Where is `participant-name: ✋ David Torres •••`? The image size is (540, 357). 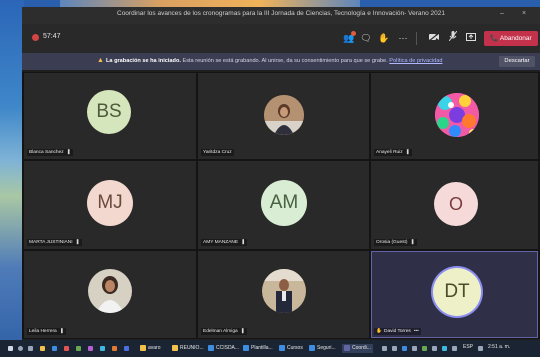 participant-name: ✋ David Torres ••• is located at coordinates (397, 331).